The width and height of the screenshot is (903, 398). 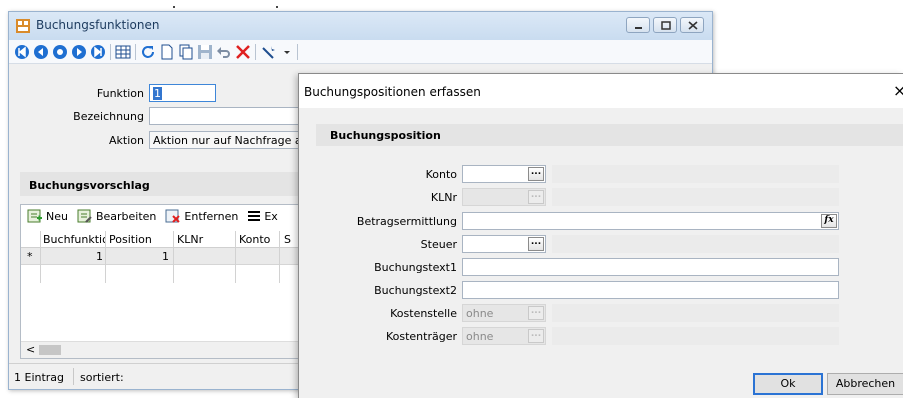 I want to click on next-record-icon, so click(x=79, y=52).